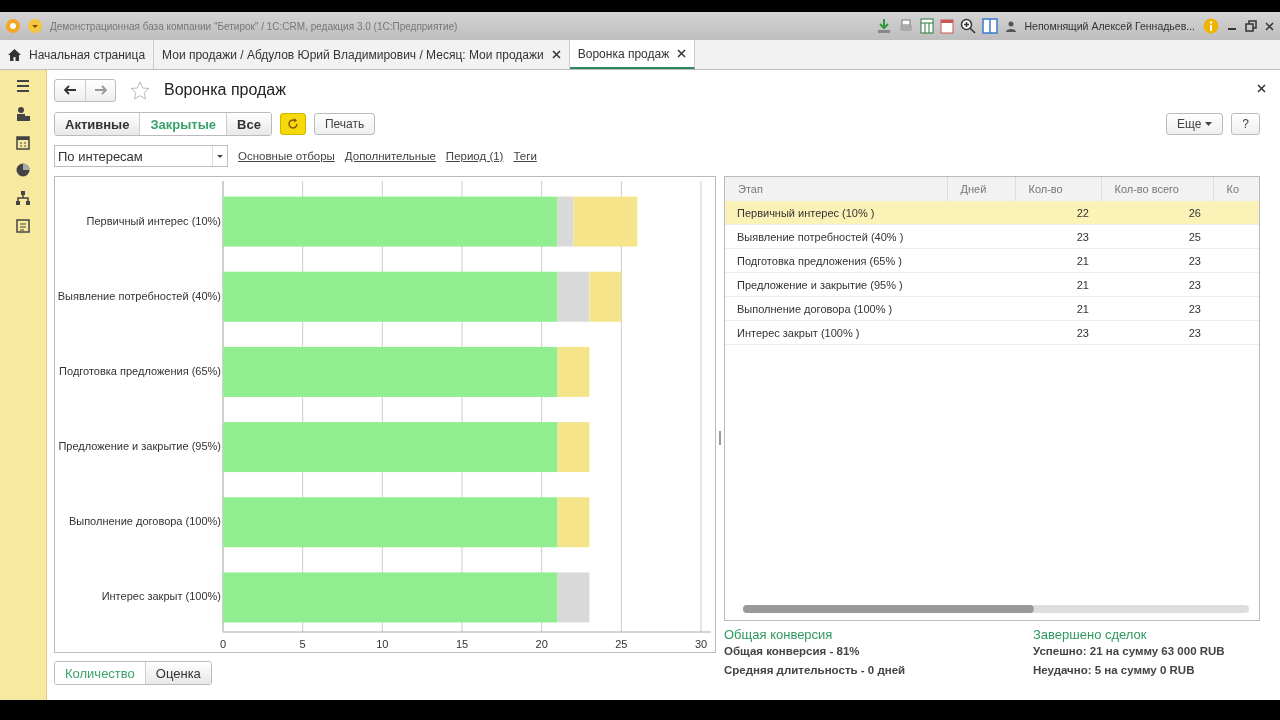  Describe the element at coordinates (992, 260) in the screenshot. I see `table-row: Подготовка предложения (65% ) 21 23` at that location.